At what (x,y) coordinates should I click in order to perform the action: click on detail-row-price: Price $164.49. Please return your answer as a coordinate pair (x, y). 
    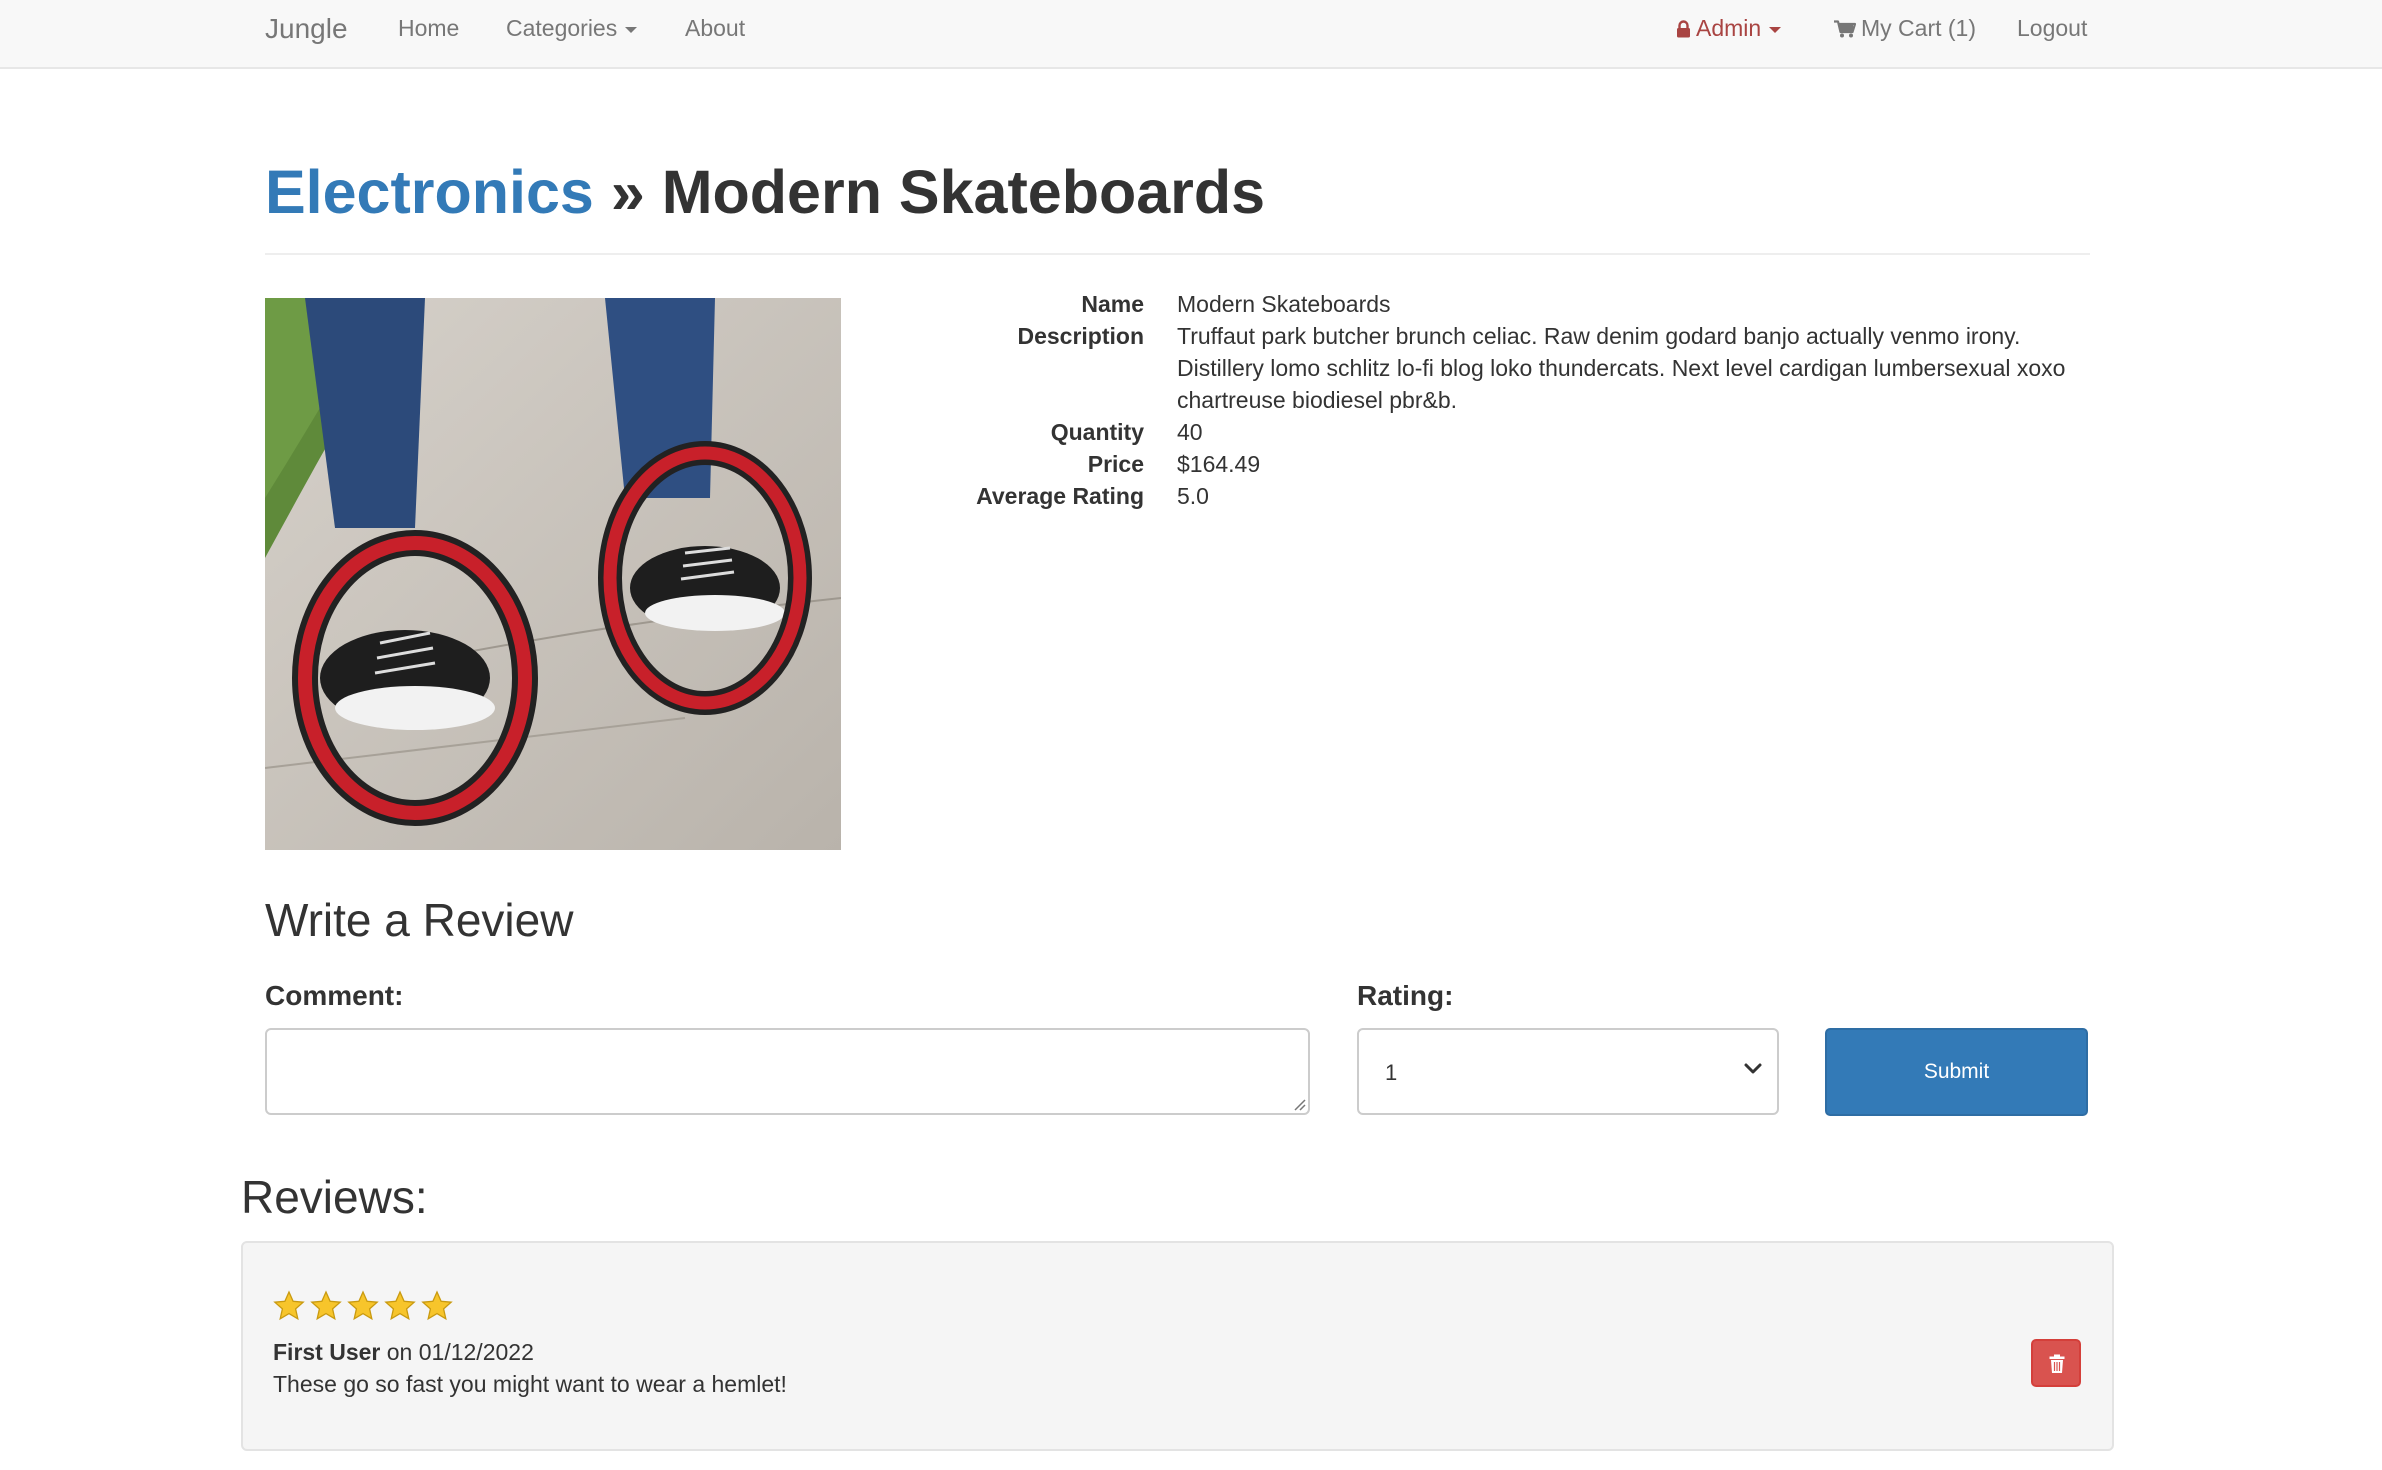
    Looking at the image, I should click on (1191, 464).